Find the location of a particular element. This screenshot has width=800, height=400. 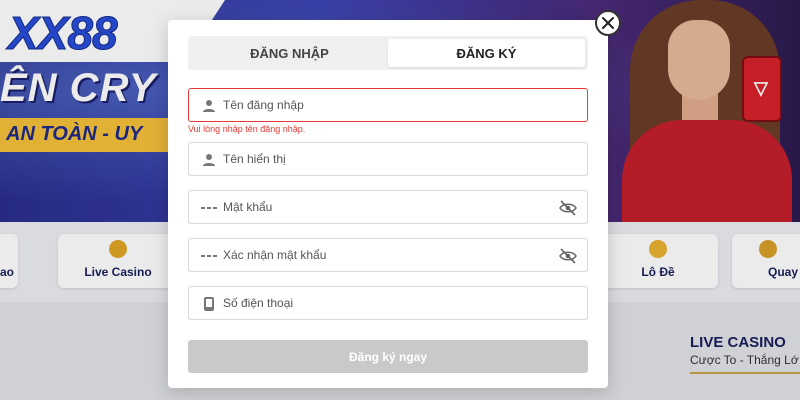

tab-login: ĐĂNG NHẬP is located at coordinates (289, 53).